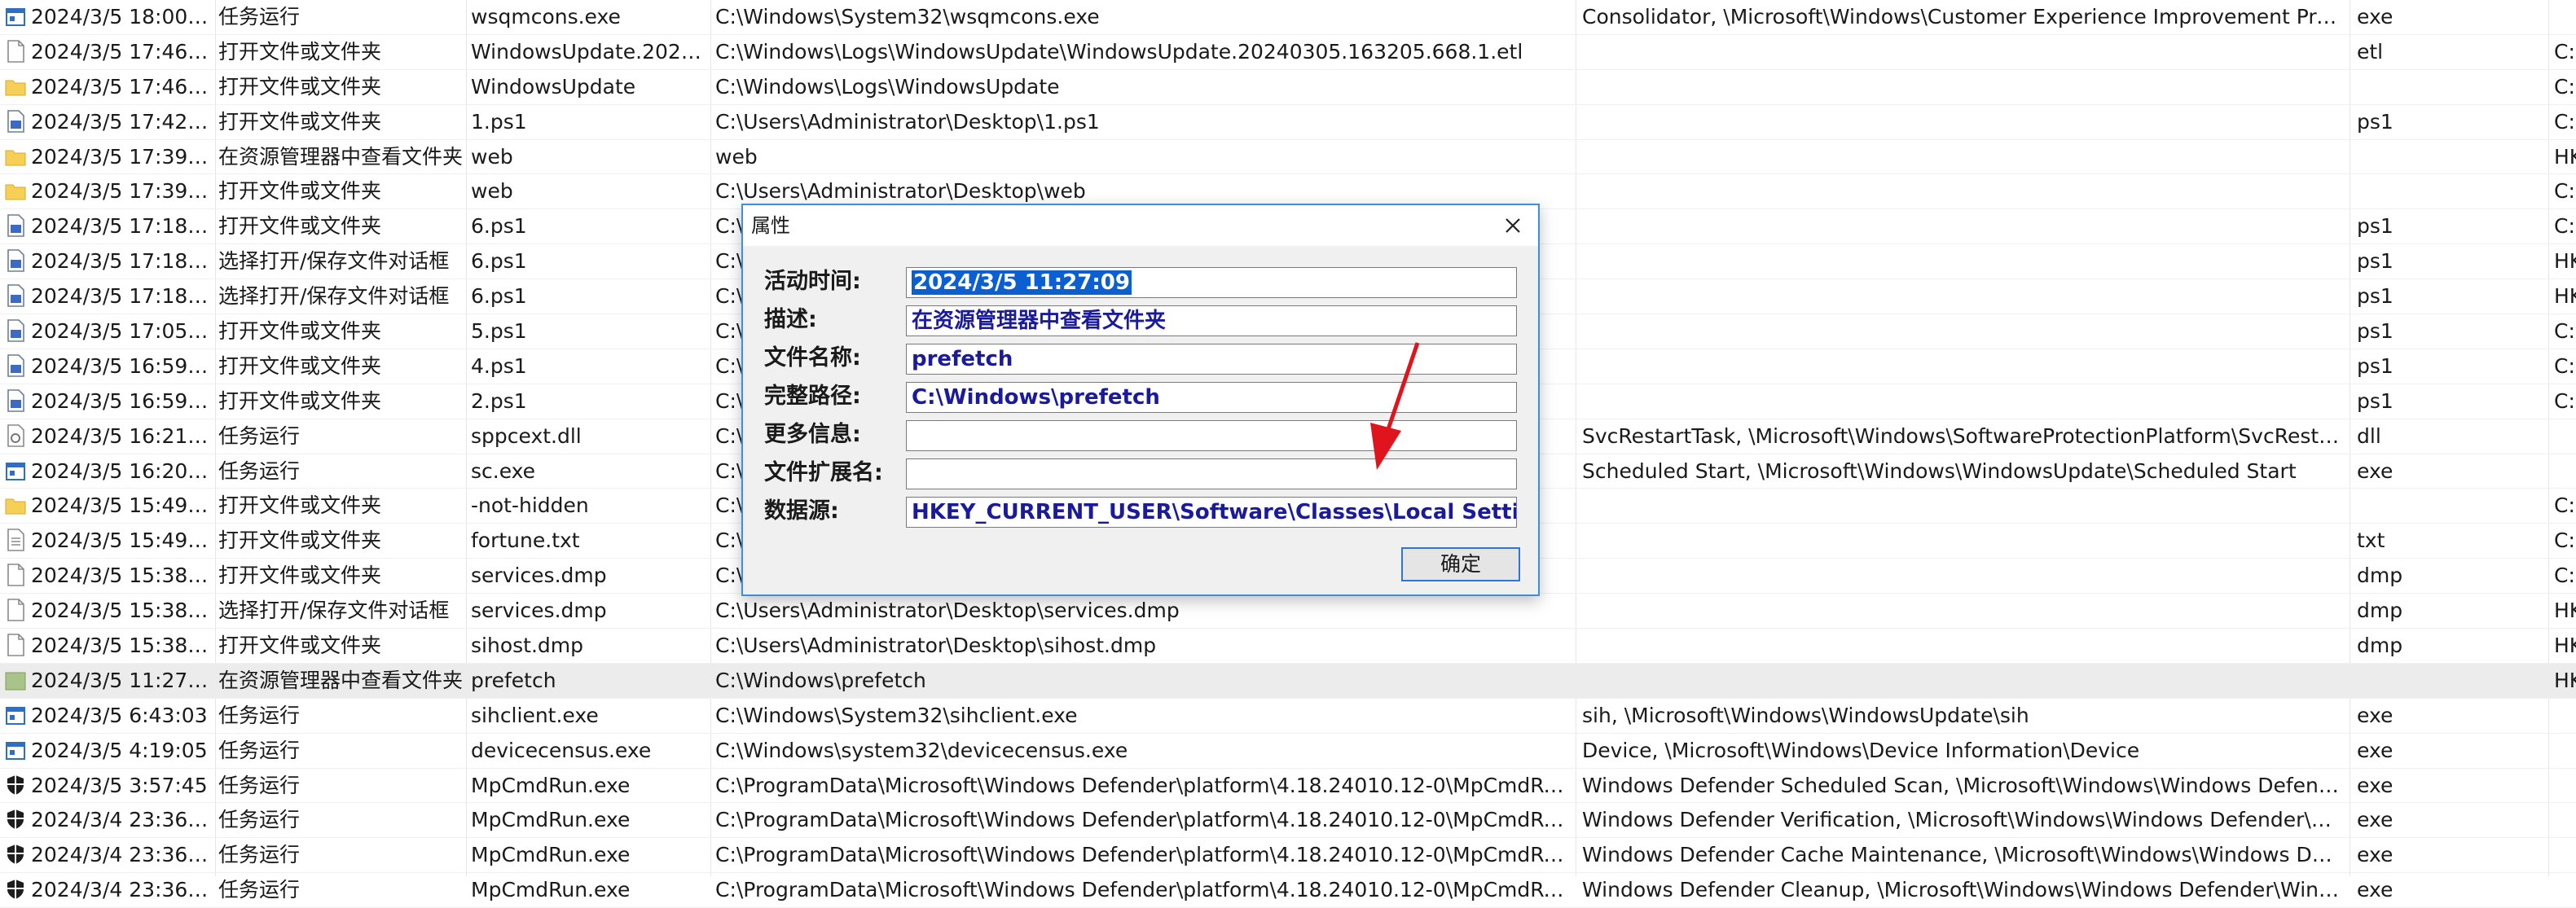  What do you see at coordinates (546, 17) in the screenshot?
I see `filename-cell-text: wsqmcons.exe` at bounding box center [546, 17].